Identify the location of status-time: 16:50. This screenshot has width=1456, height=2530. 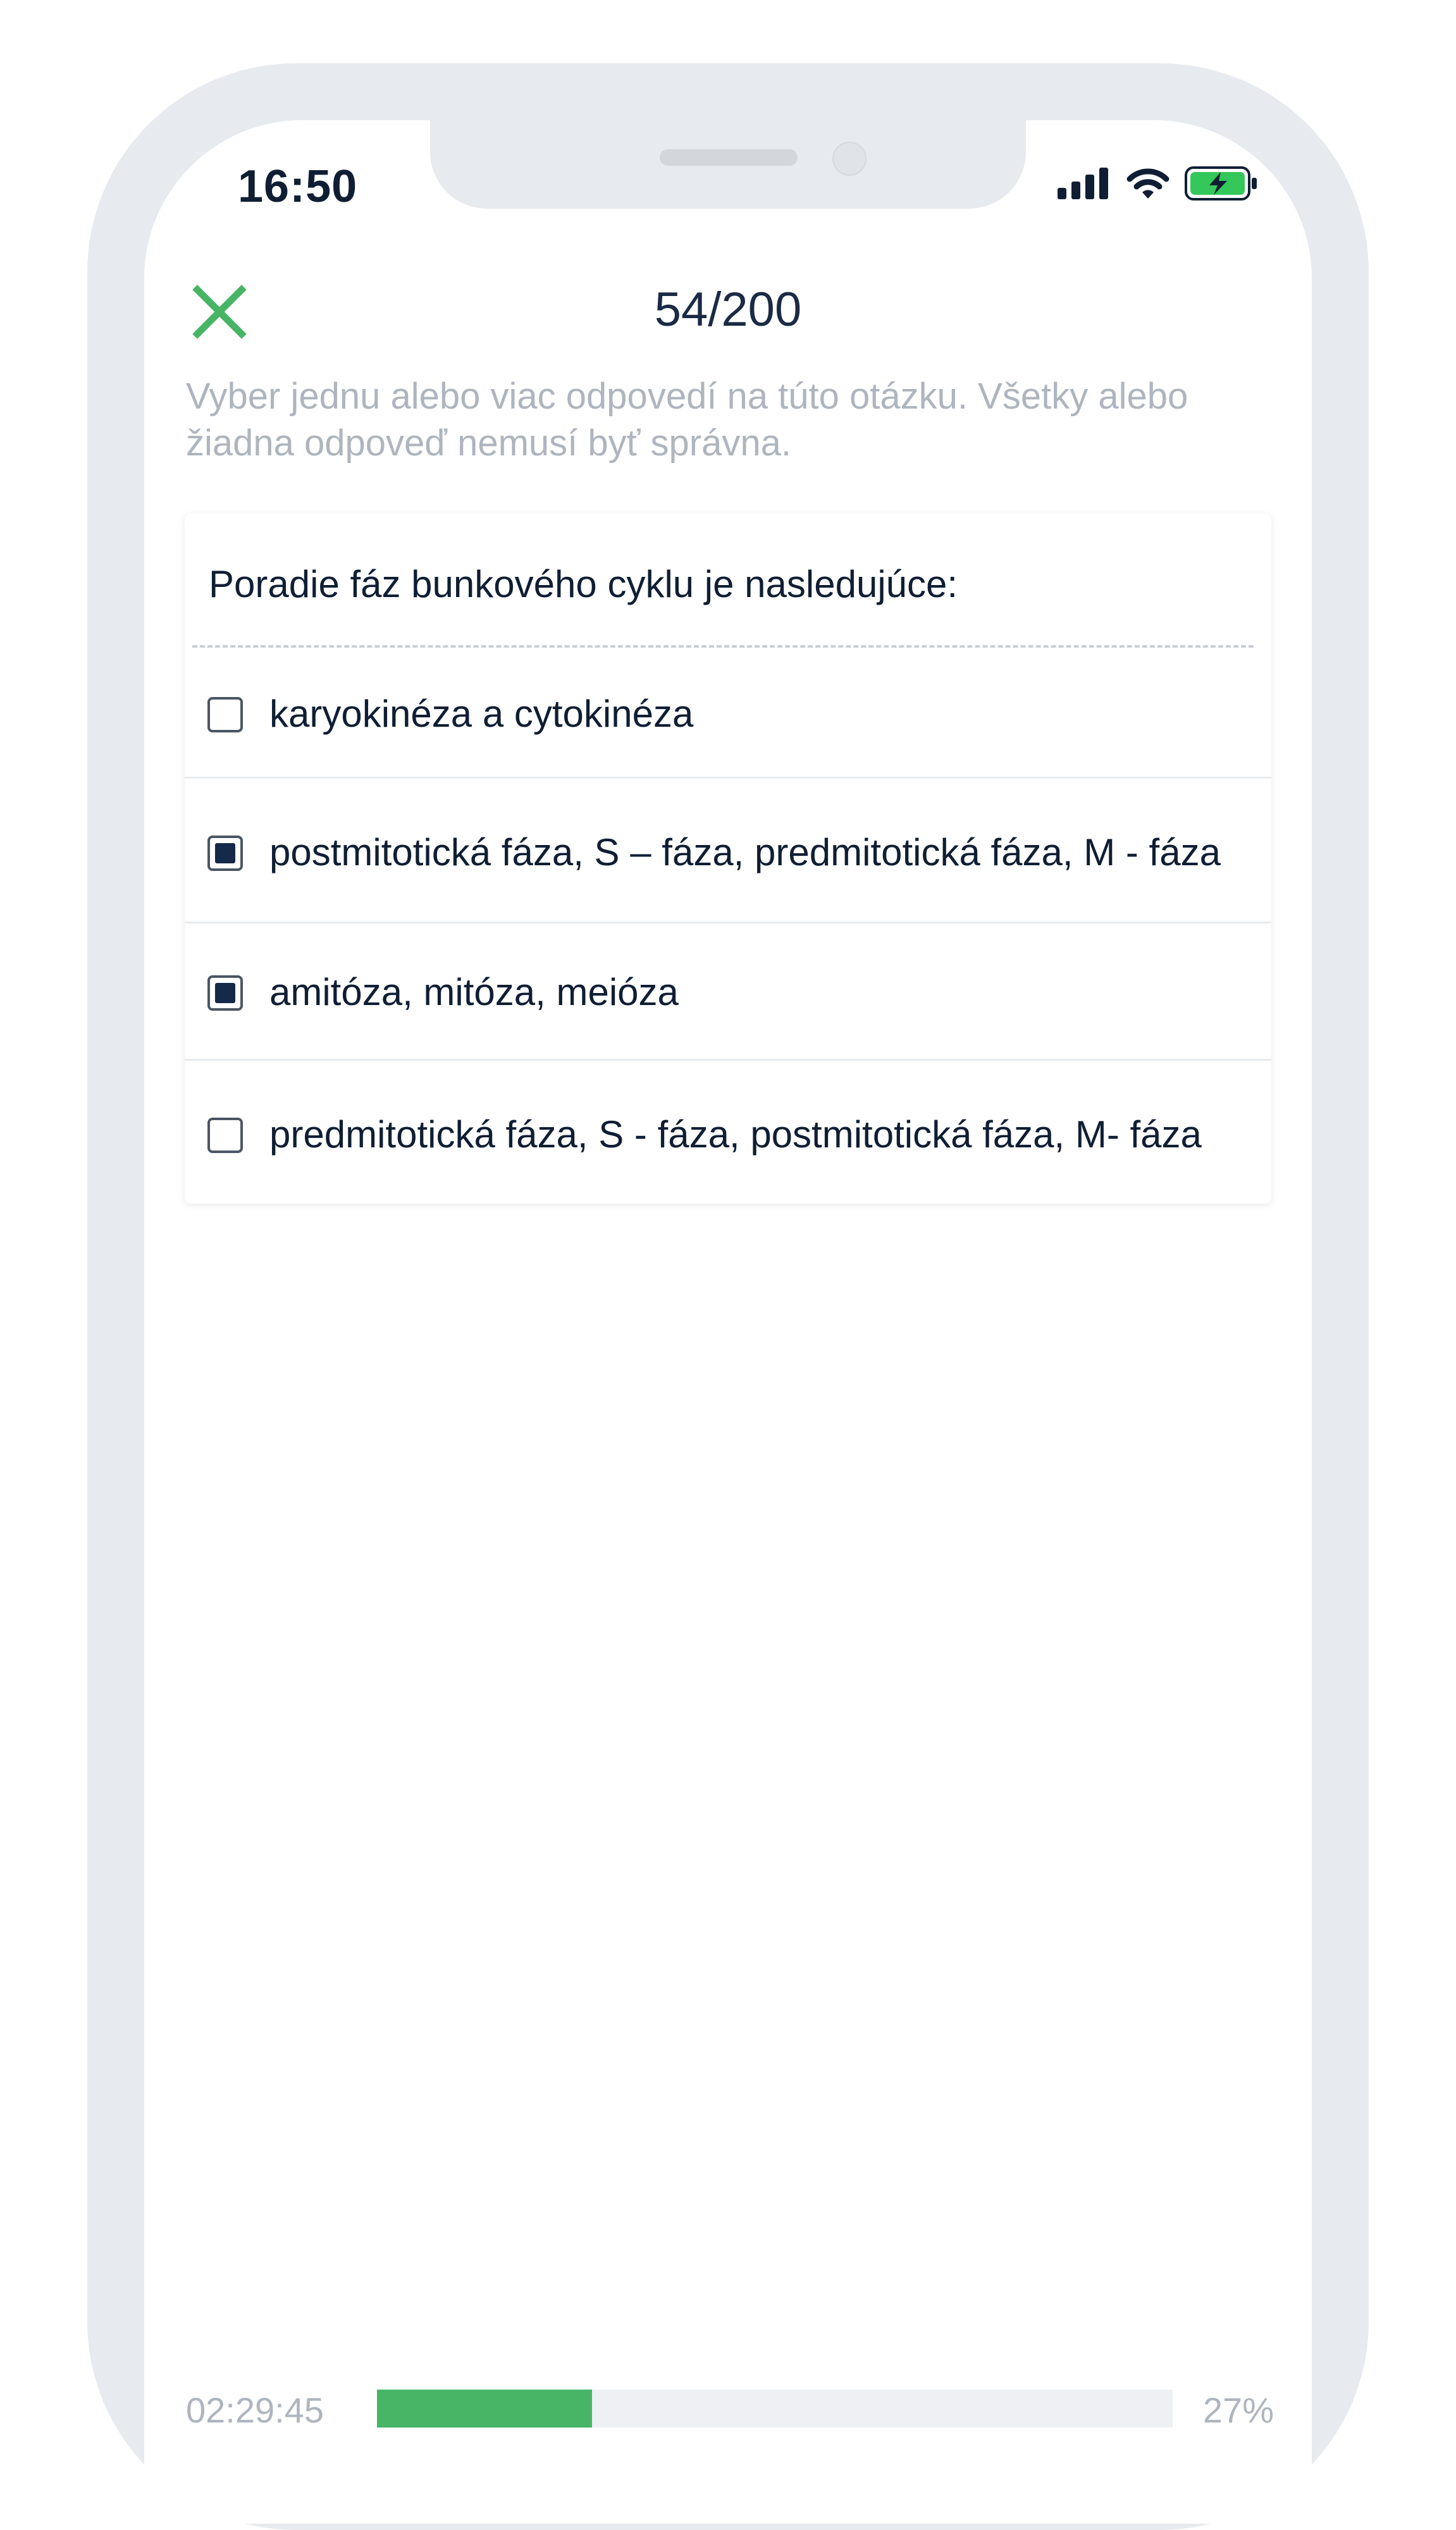
(298, 186).